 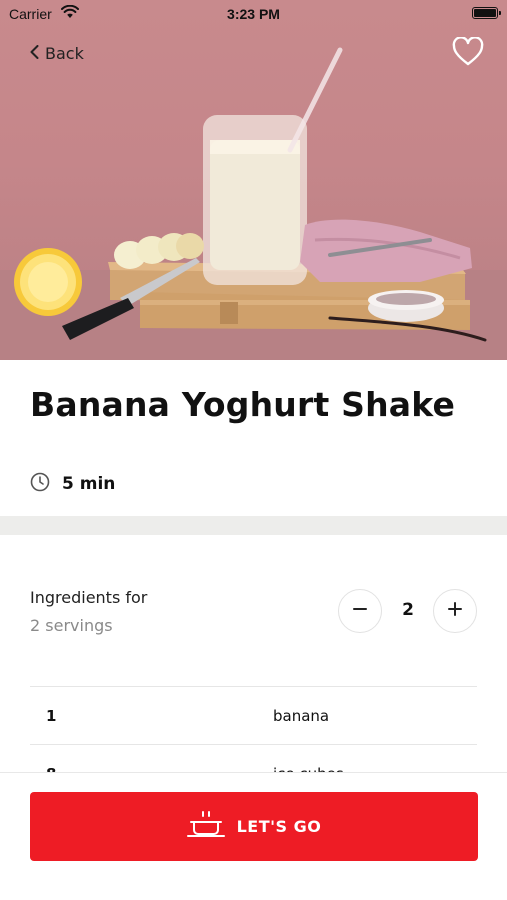 I want to click on heart-icon, so click(x=468, y=53).